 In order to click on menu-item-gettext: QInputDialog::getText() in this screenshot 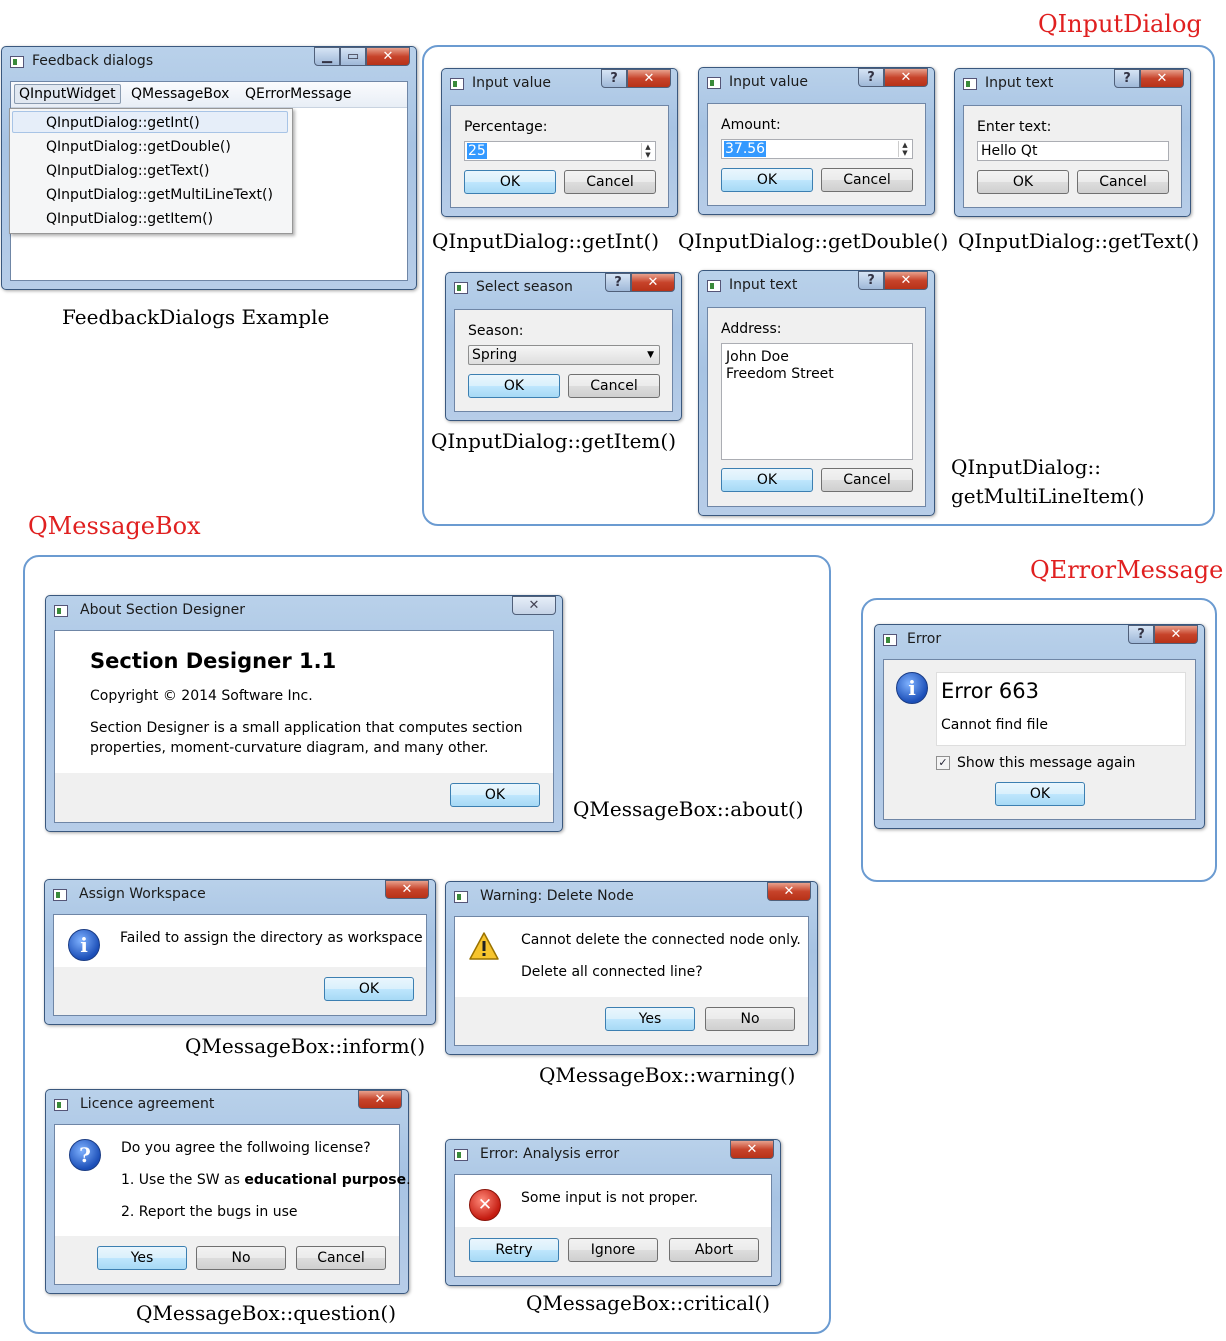, I will do `click(128, 171)`.